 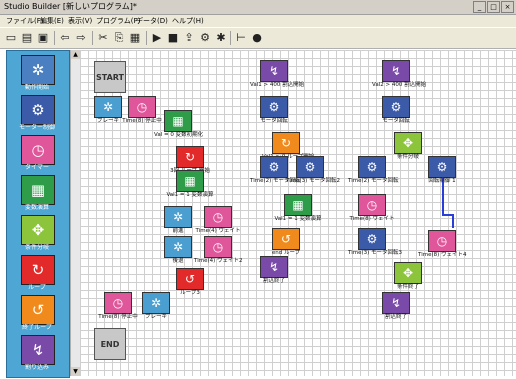 What do you see at coordinates (38, 270) in the screenshot?
I see `palette-block-icon: ↻` at bounding box center [38, 270].